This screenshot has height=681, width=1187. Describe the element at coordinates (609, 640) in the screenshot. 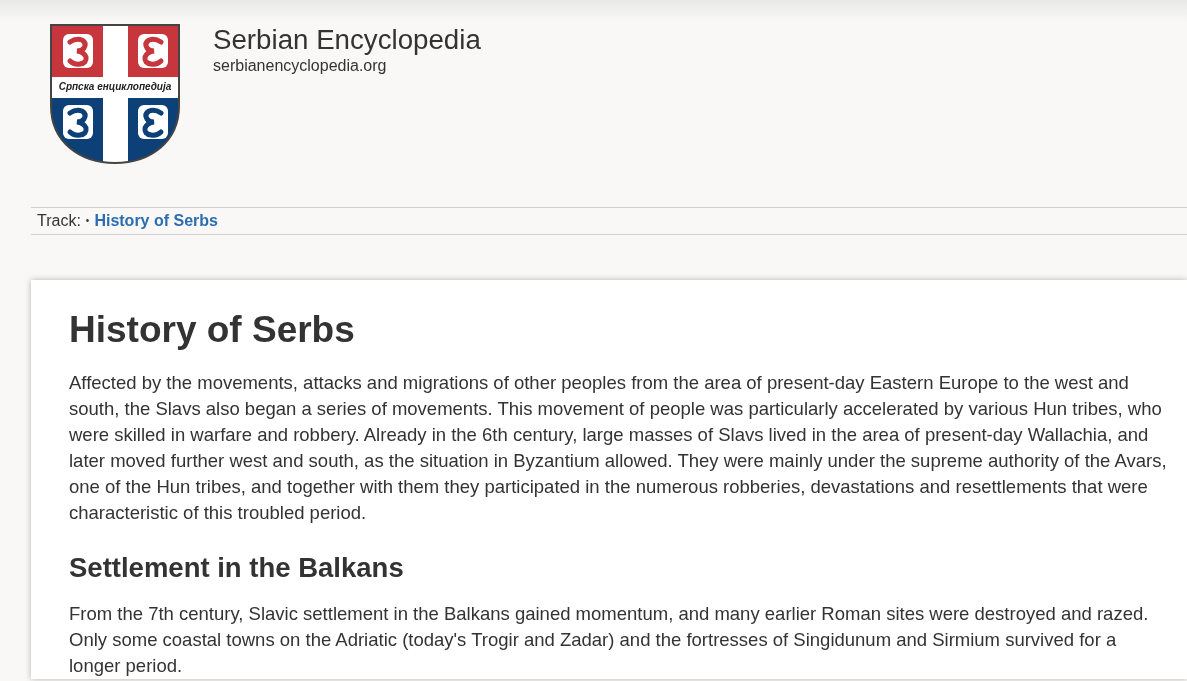

I see `article-paragraph: From the 7th century, Slavic settlement in the Balkans gained momentum, and many earlier Roman sites were destroyed and razed. Only some coastal towns on the Adriatic (today's Trogir and Zadar) and the fortresses of Singidunum and Sirmium survived for a longer period.` at that location.